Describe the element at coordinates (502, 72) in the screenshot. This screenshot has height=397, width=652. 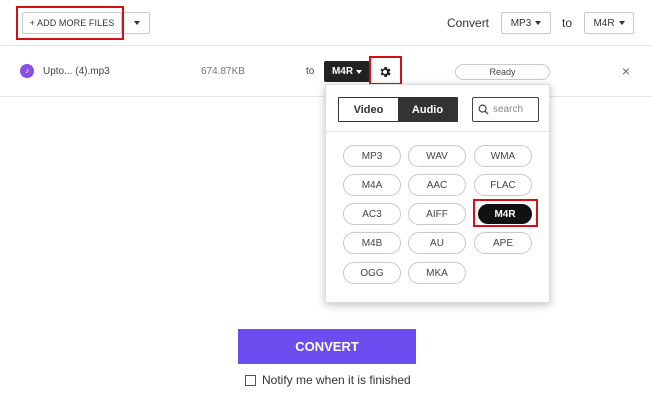
I see `status-badge: Ready` at that location.